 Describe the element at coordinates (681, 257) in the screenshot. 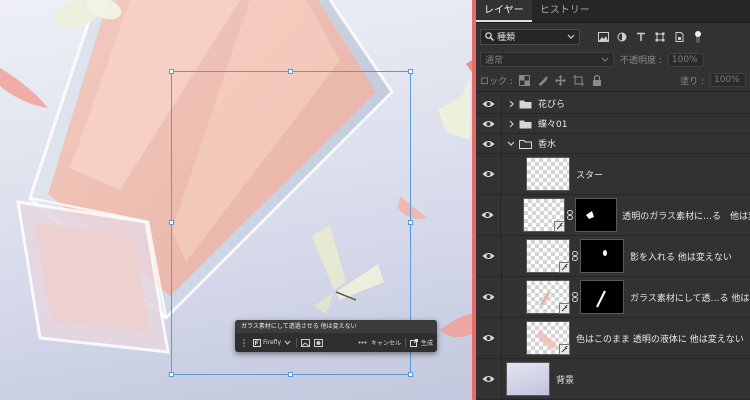

I see `layer-name: 影を入れる 他は変えない` at that location.